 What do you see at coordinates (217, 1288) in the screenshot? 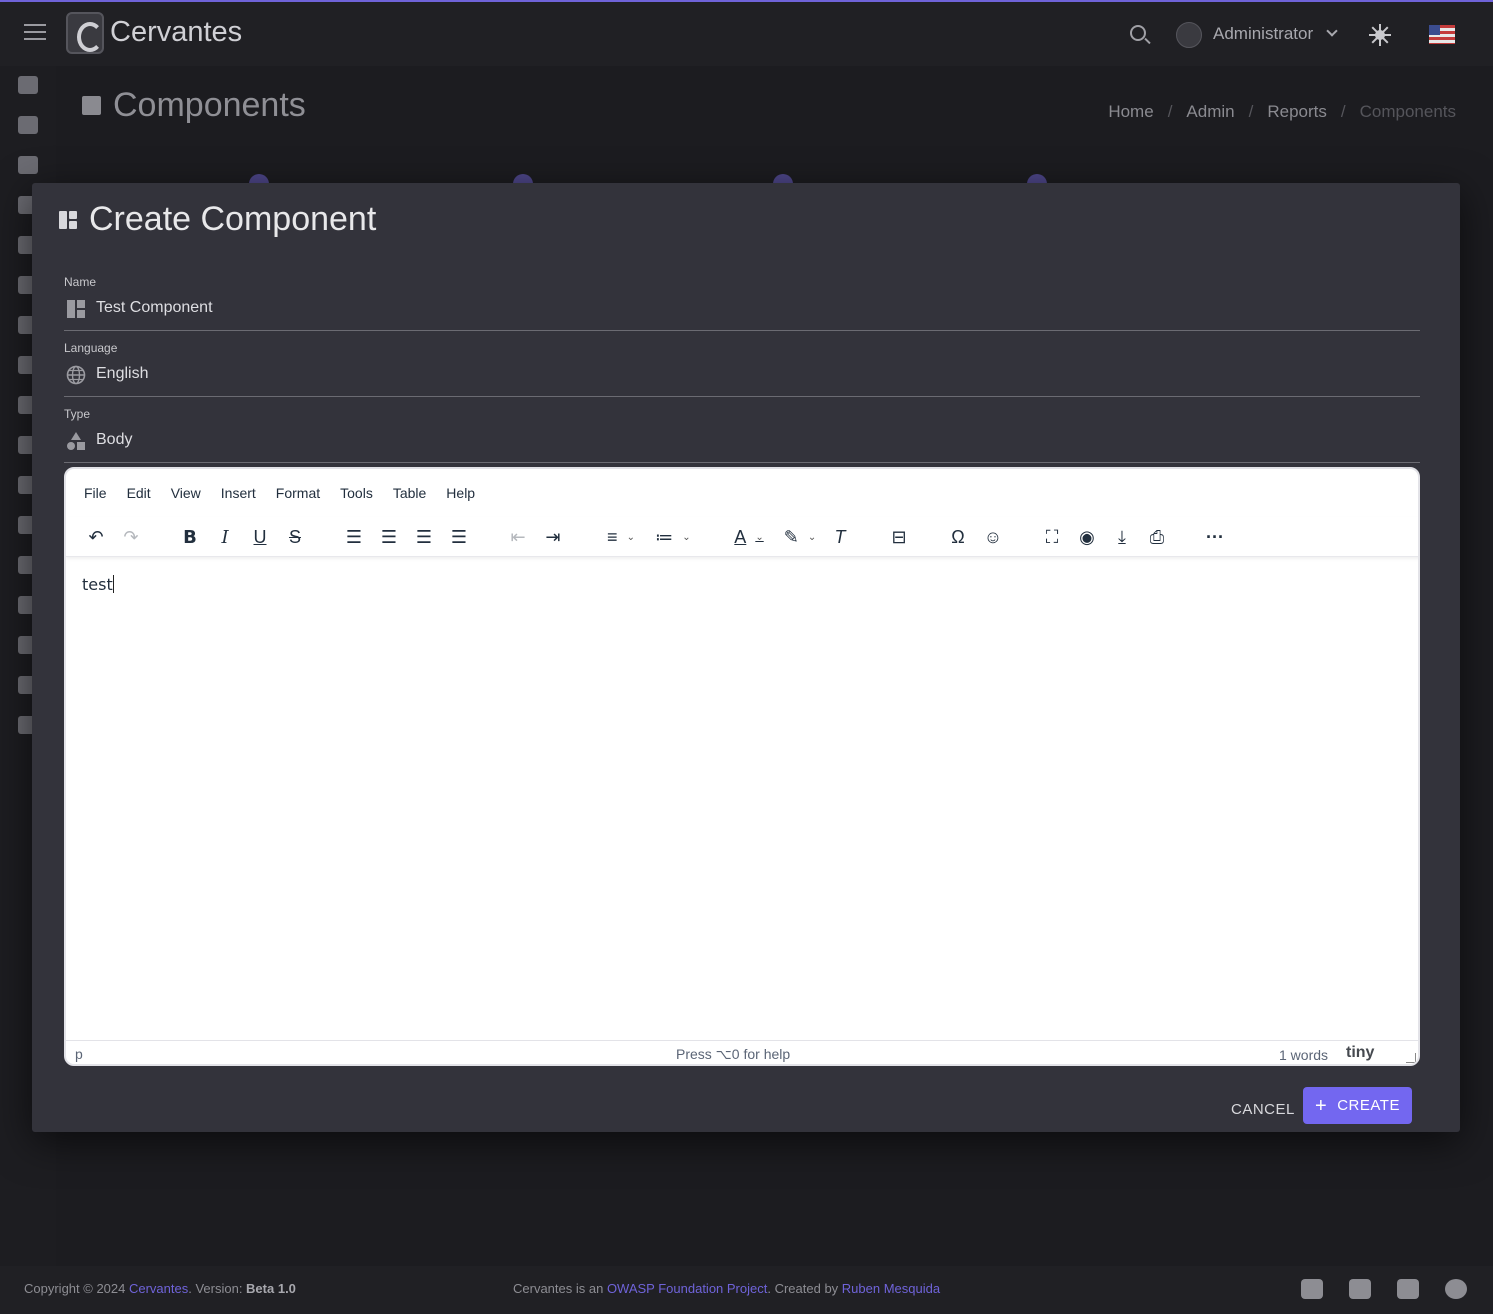
I see `version-prefix: . Version:` at bounding box center [217, 1288].